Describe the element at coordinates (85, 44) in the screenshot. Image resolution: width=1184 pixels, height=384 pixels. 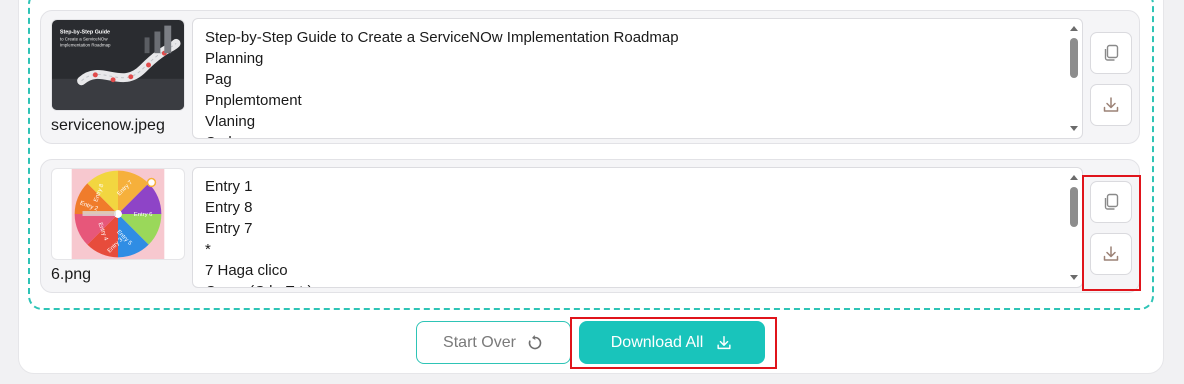
I see `svg-text: Implementation Roadmap` at that location.